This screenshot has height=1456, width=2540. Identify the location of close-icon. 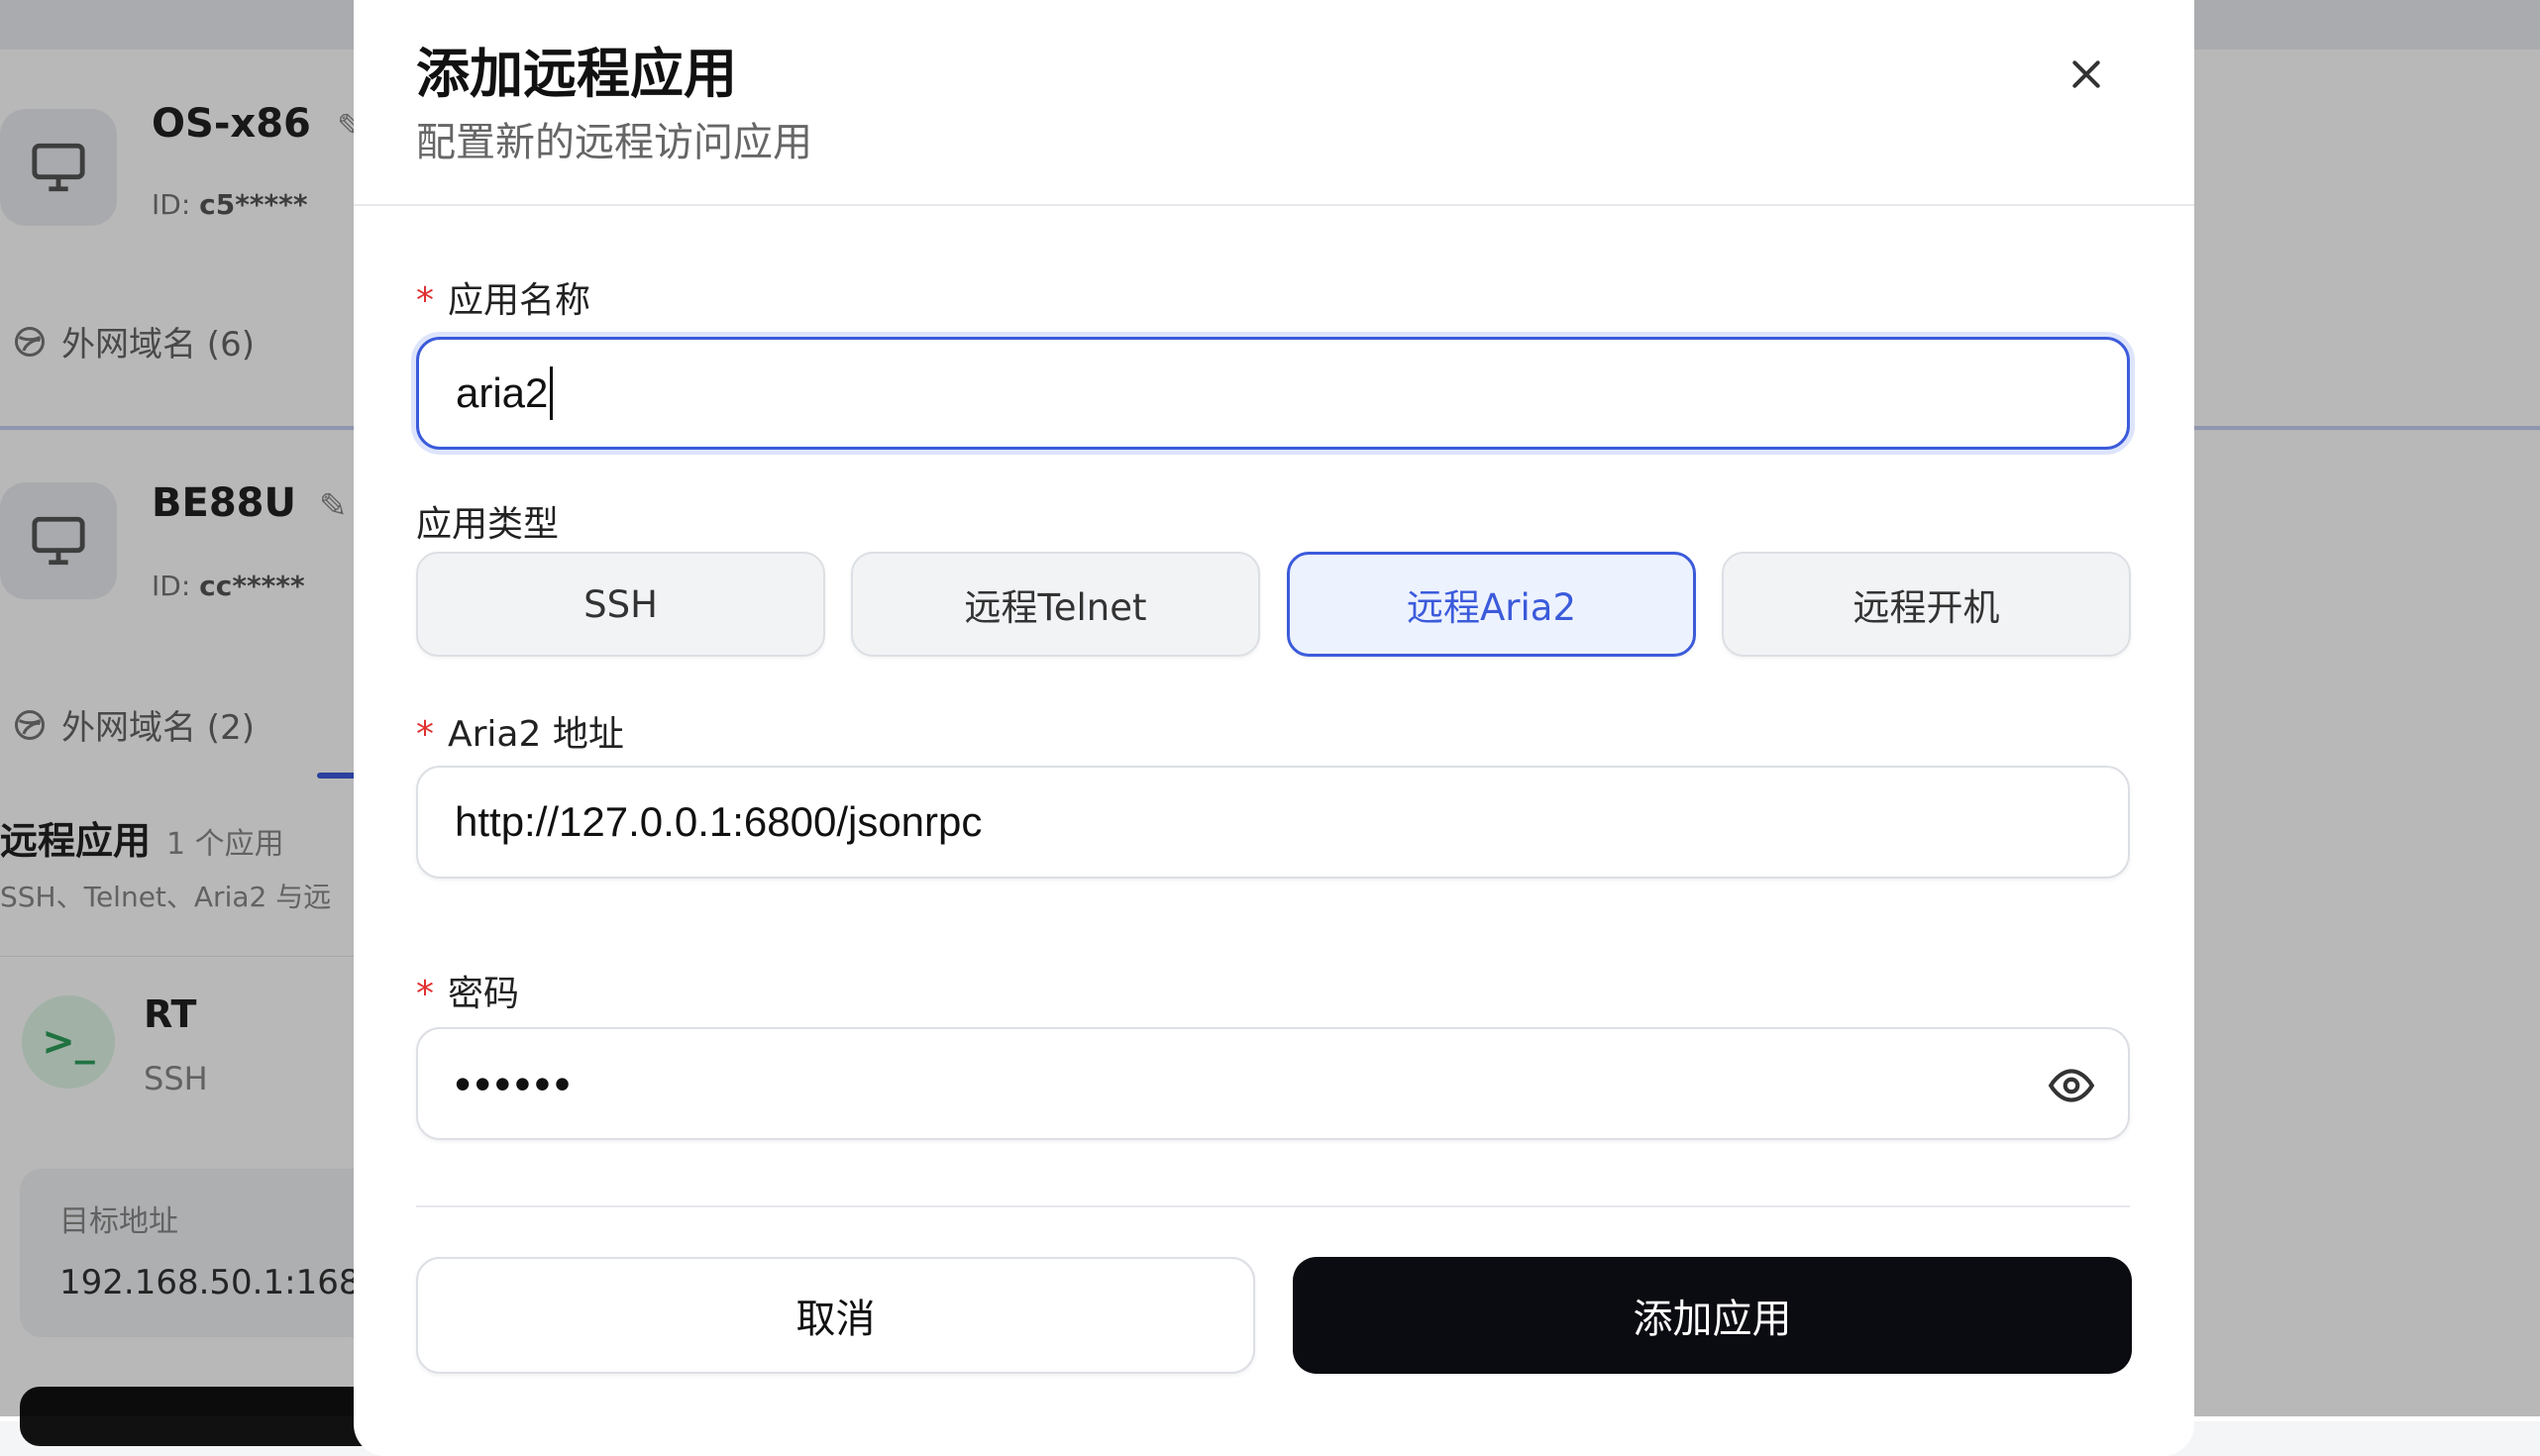
(2086, 74).